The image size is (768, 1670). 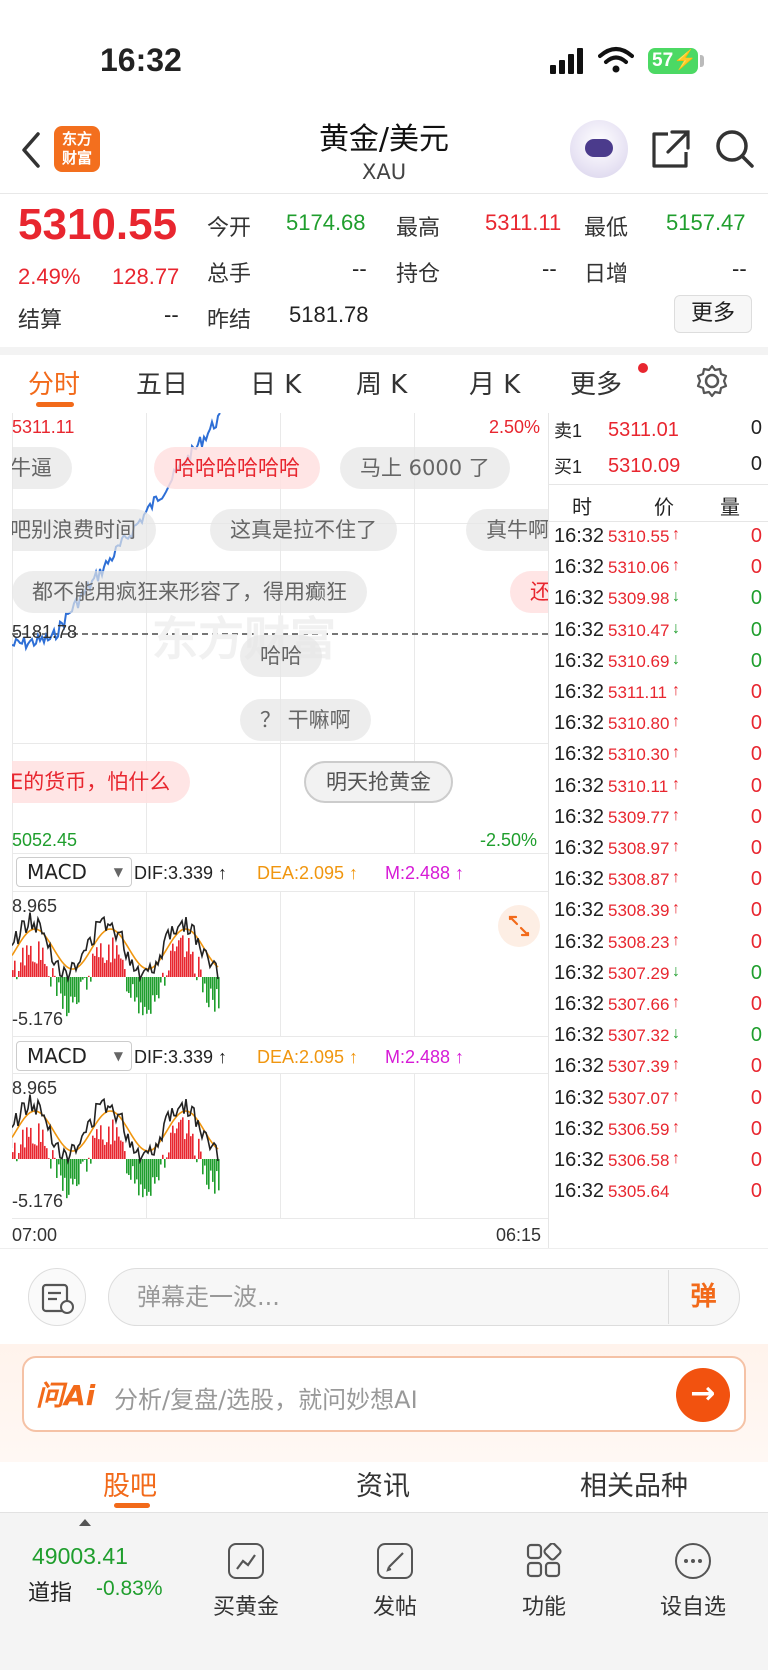 I want to click on tab-daily-k: 日 K, so click(x=275, y=382).